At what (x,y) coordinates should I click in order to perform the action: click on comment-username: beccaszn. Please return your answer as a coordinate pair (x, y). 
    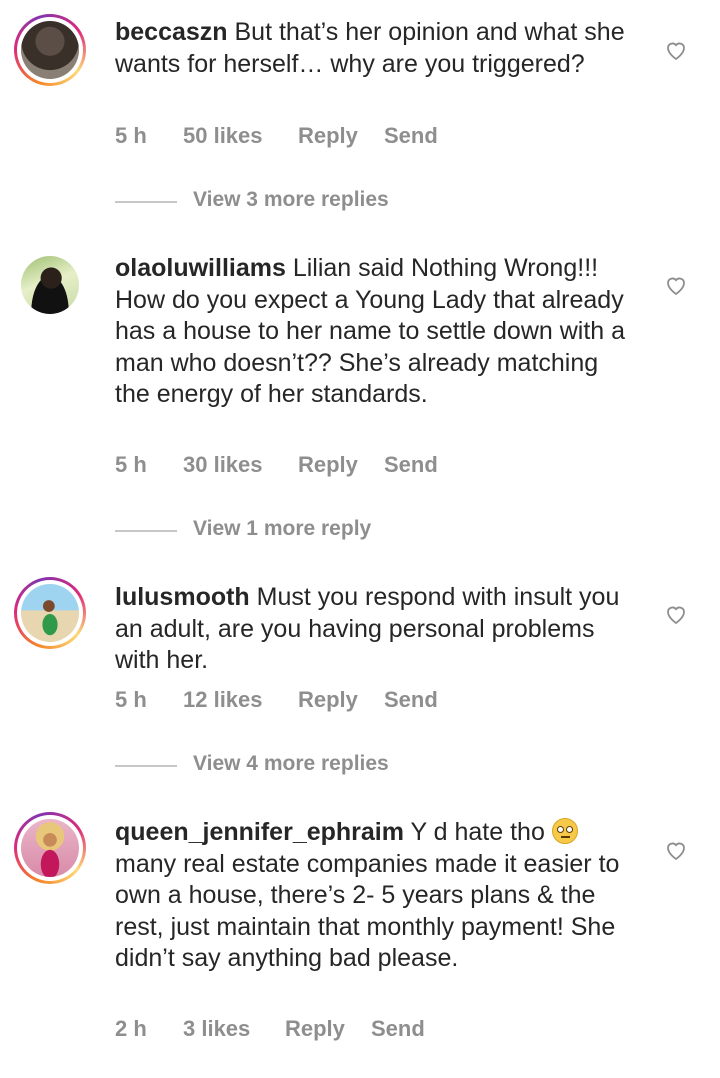
    Looking at the image, I should click on (171, 32).